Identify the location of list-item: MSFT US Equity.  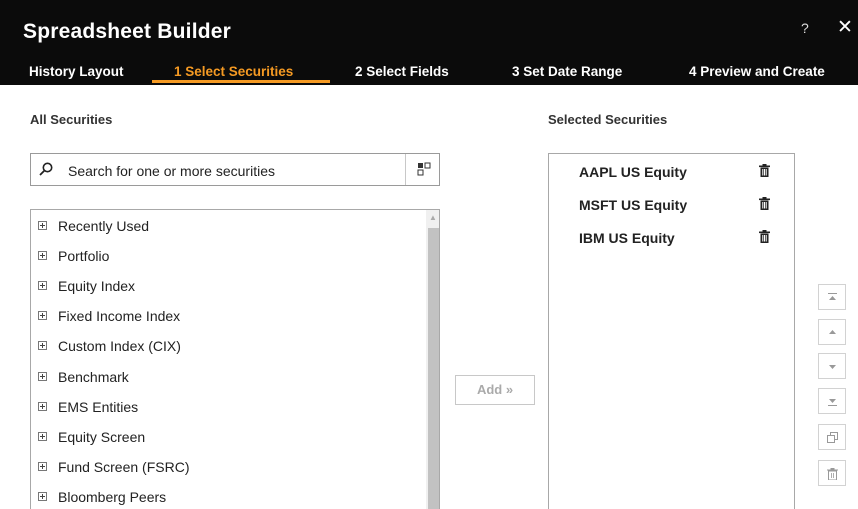
(671, 204).